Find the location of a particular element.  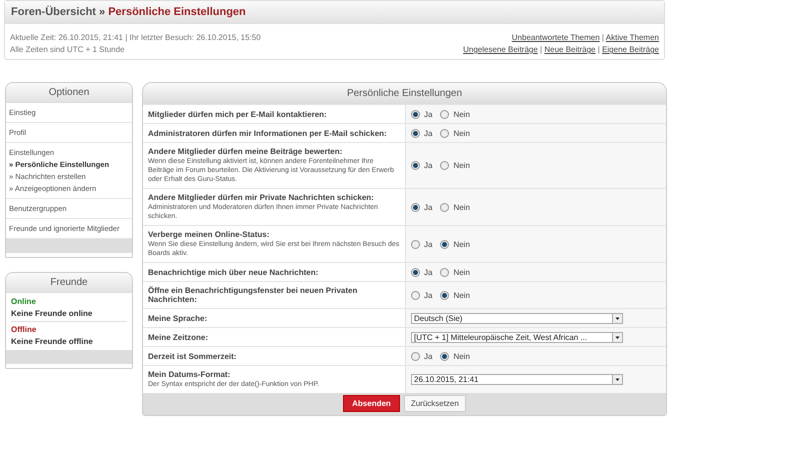

setting-label: Mein Datums-Format: is located at coordinates (190, 374).